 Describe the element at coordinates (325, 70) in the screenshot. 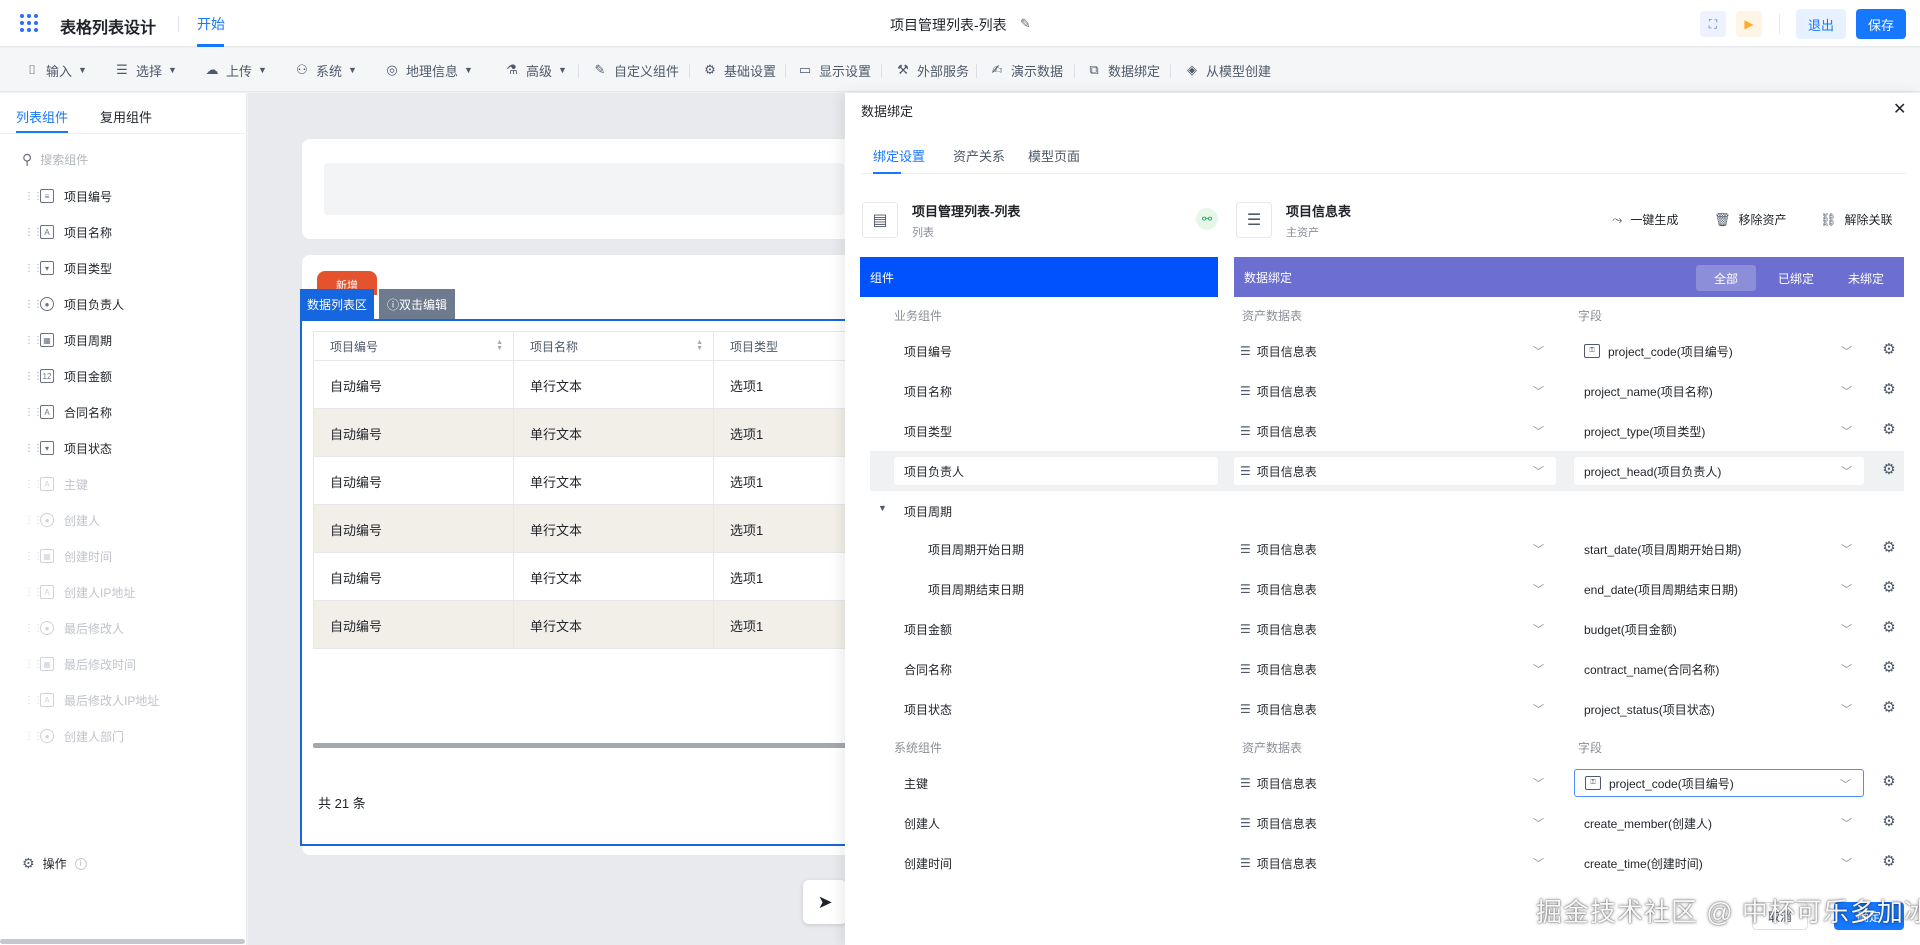

I see `toolbar-system: ⚇ 系统 ▼` at that location.